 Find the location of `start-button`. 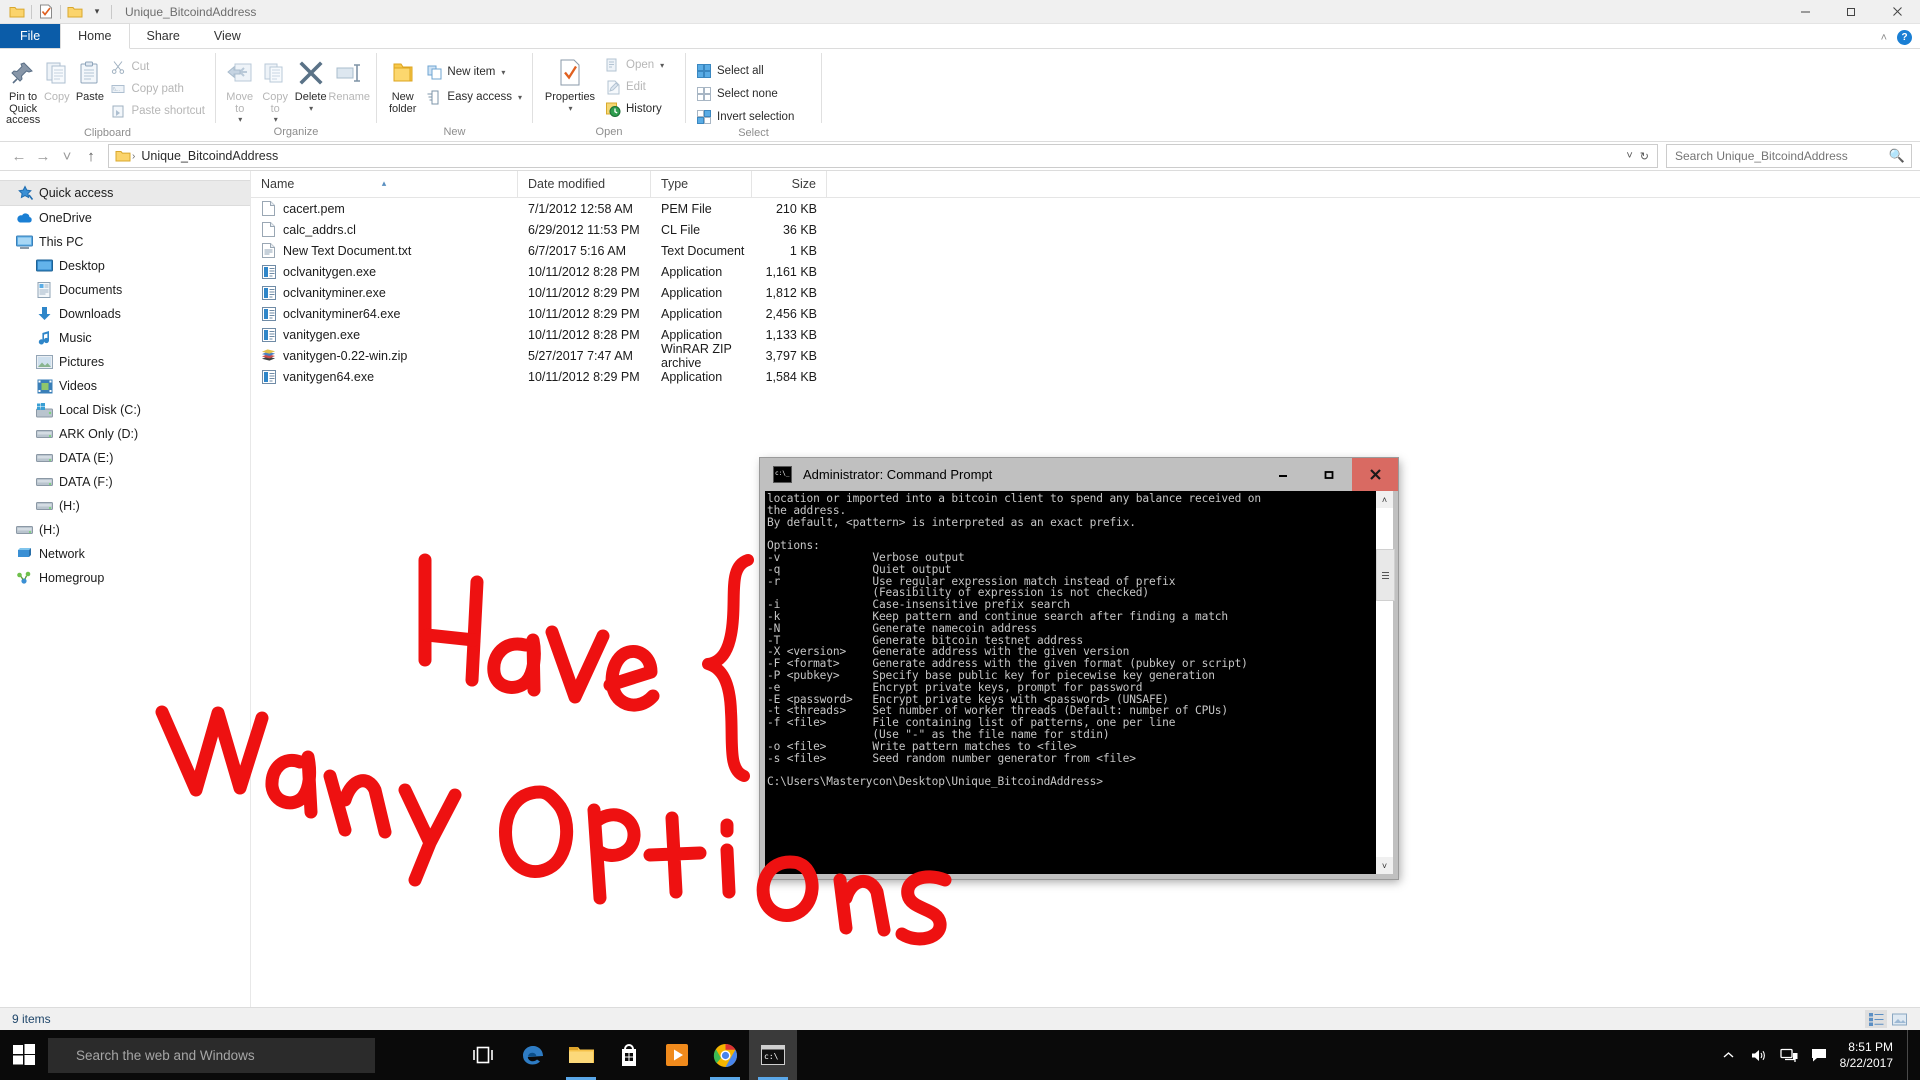

start-button is located at coordinates (24, 1055).